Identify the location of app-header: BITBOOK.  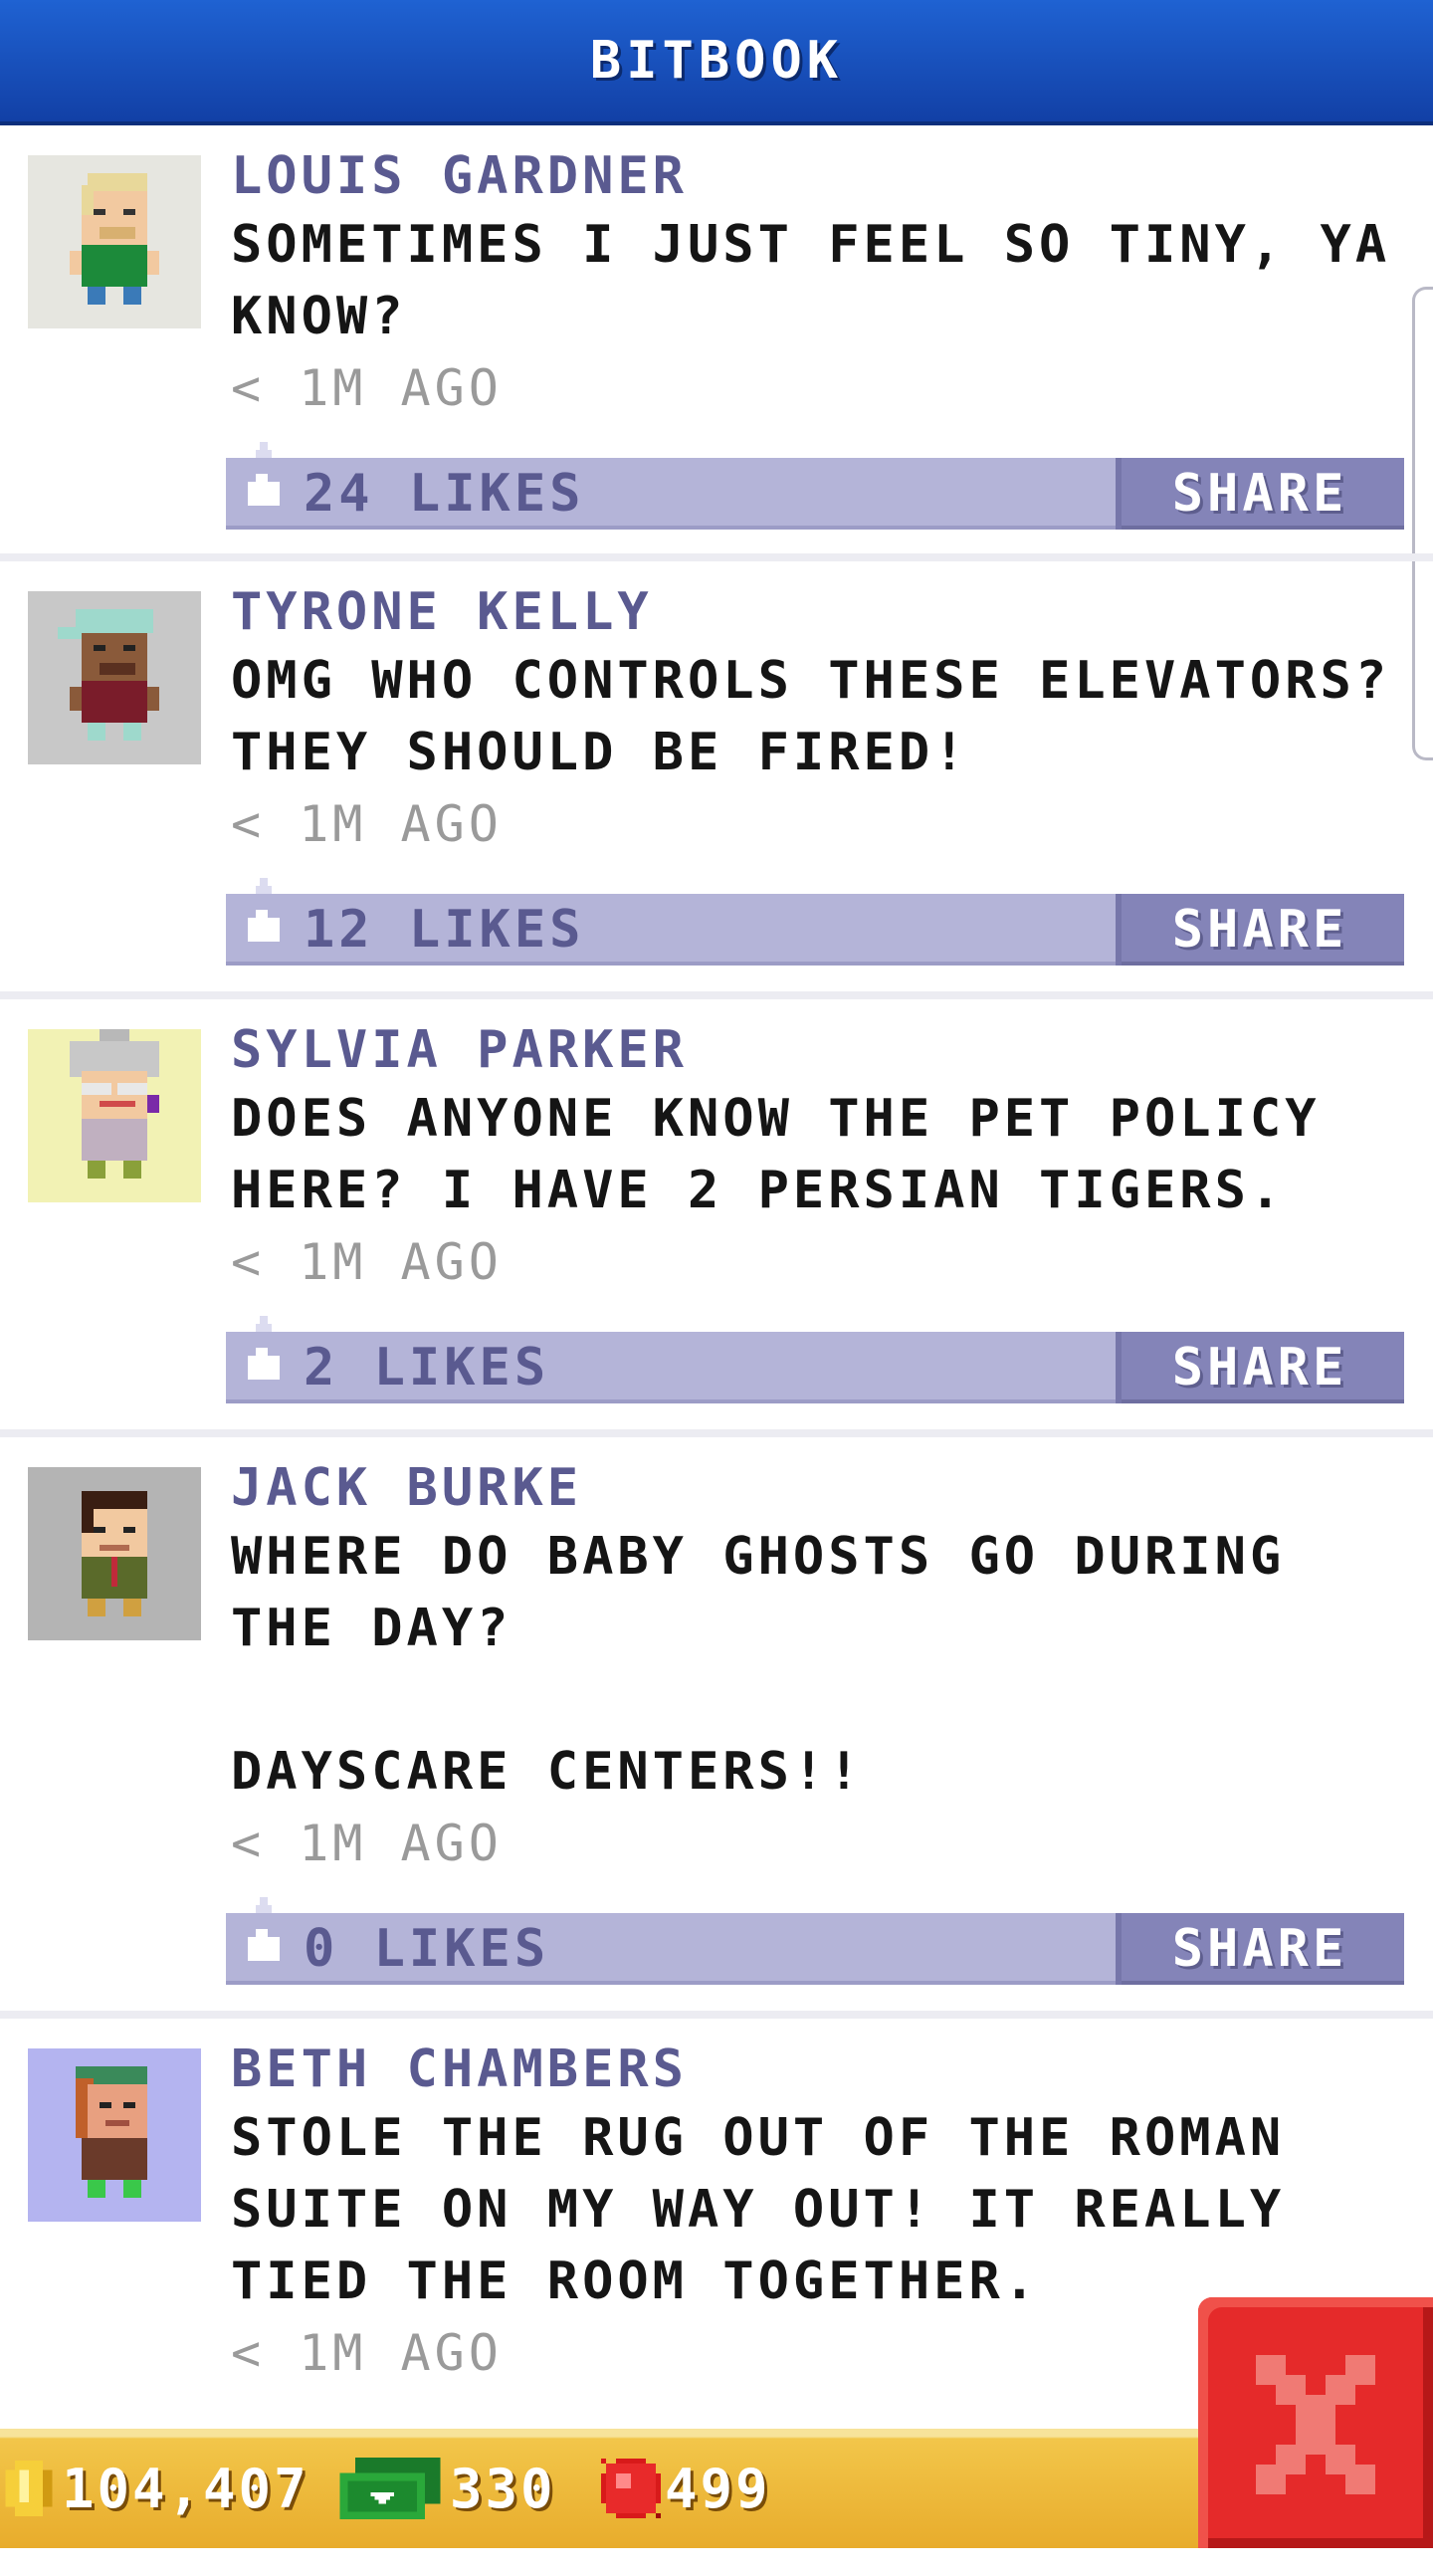
(716, 62).